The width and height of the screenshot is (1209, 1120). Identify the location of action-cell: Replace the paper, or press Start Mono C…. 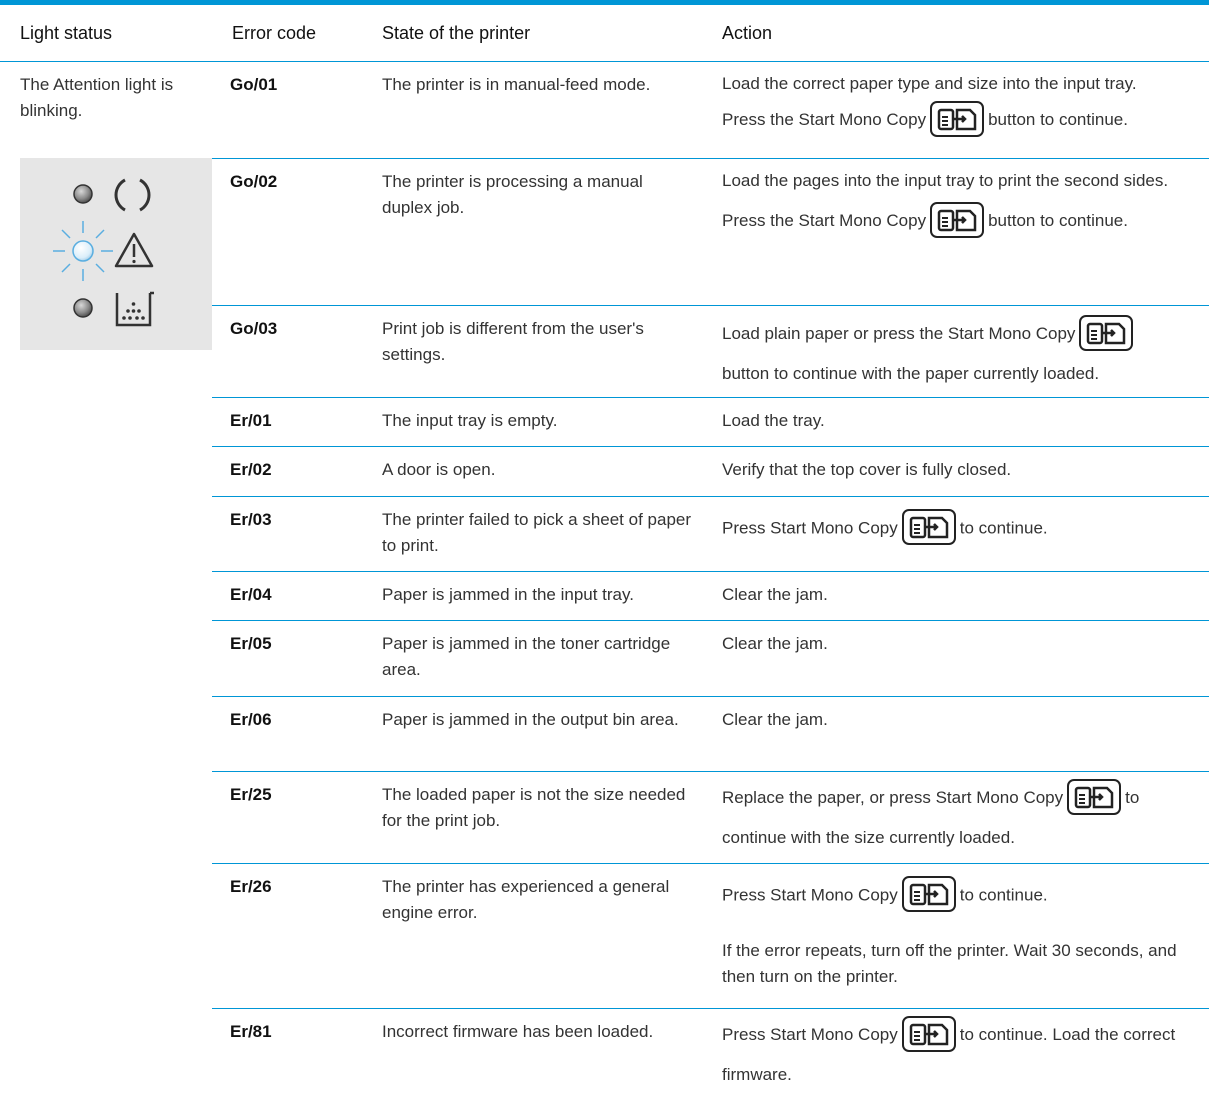
(955, 817).